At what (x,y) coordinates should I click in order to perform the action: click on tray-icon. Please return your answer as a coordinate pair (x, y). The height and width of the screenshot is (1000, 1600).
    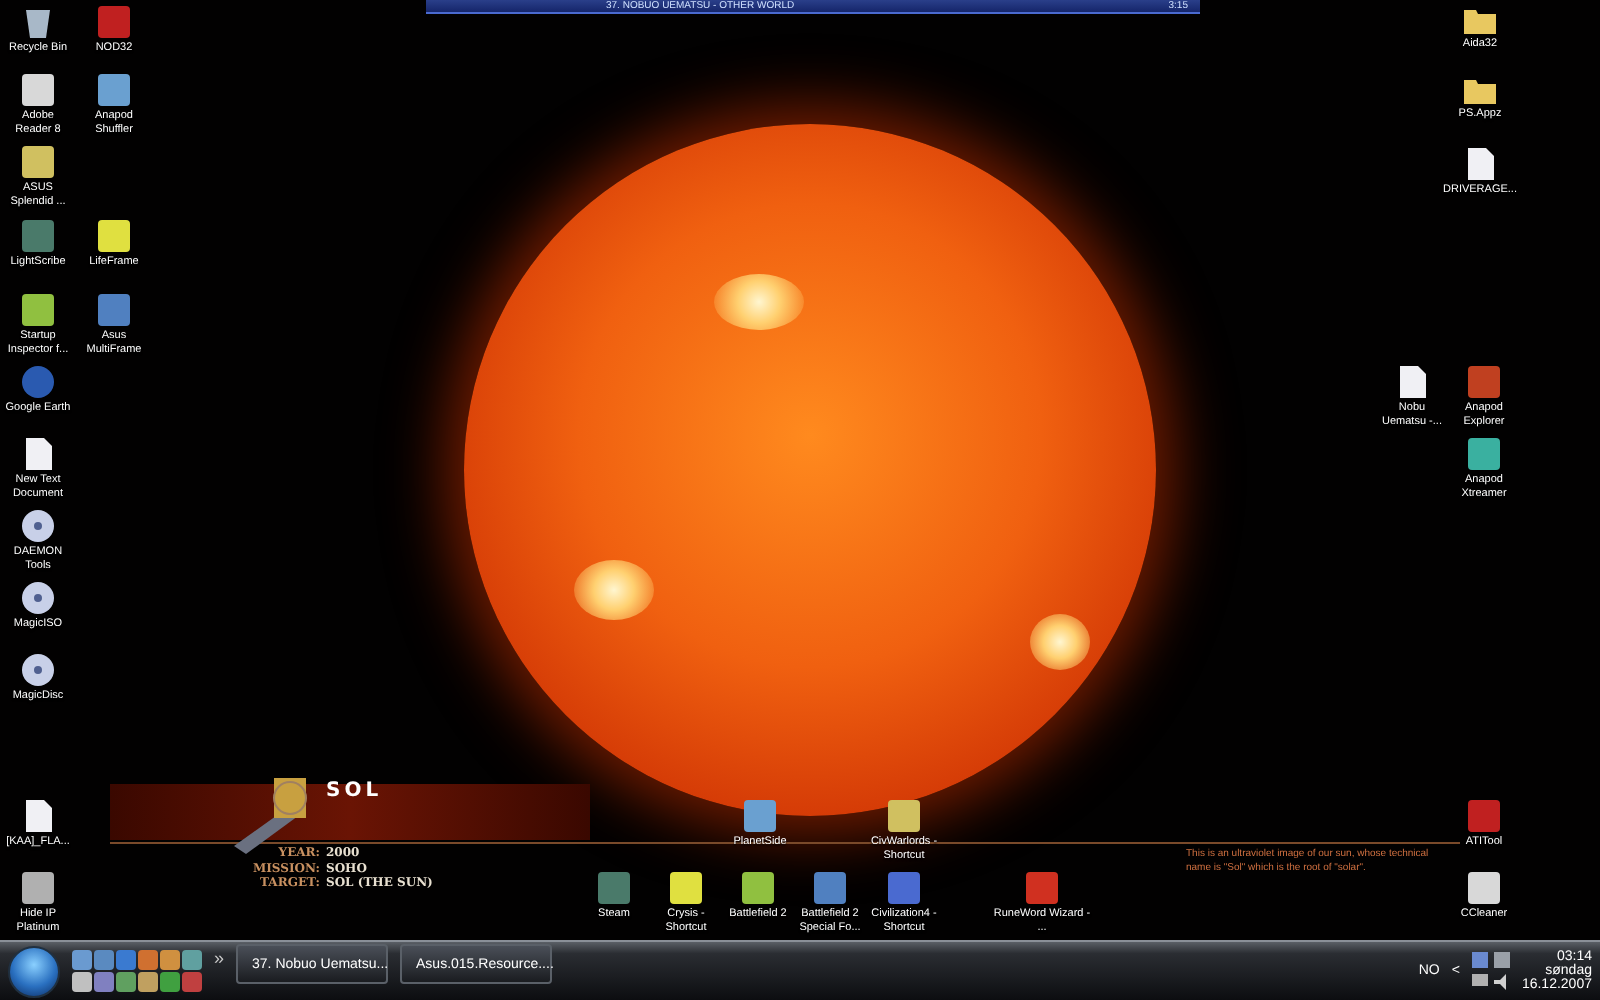
    Looking at the image, I should click on (1479, 960).